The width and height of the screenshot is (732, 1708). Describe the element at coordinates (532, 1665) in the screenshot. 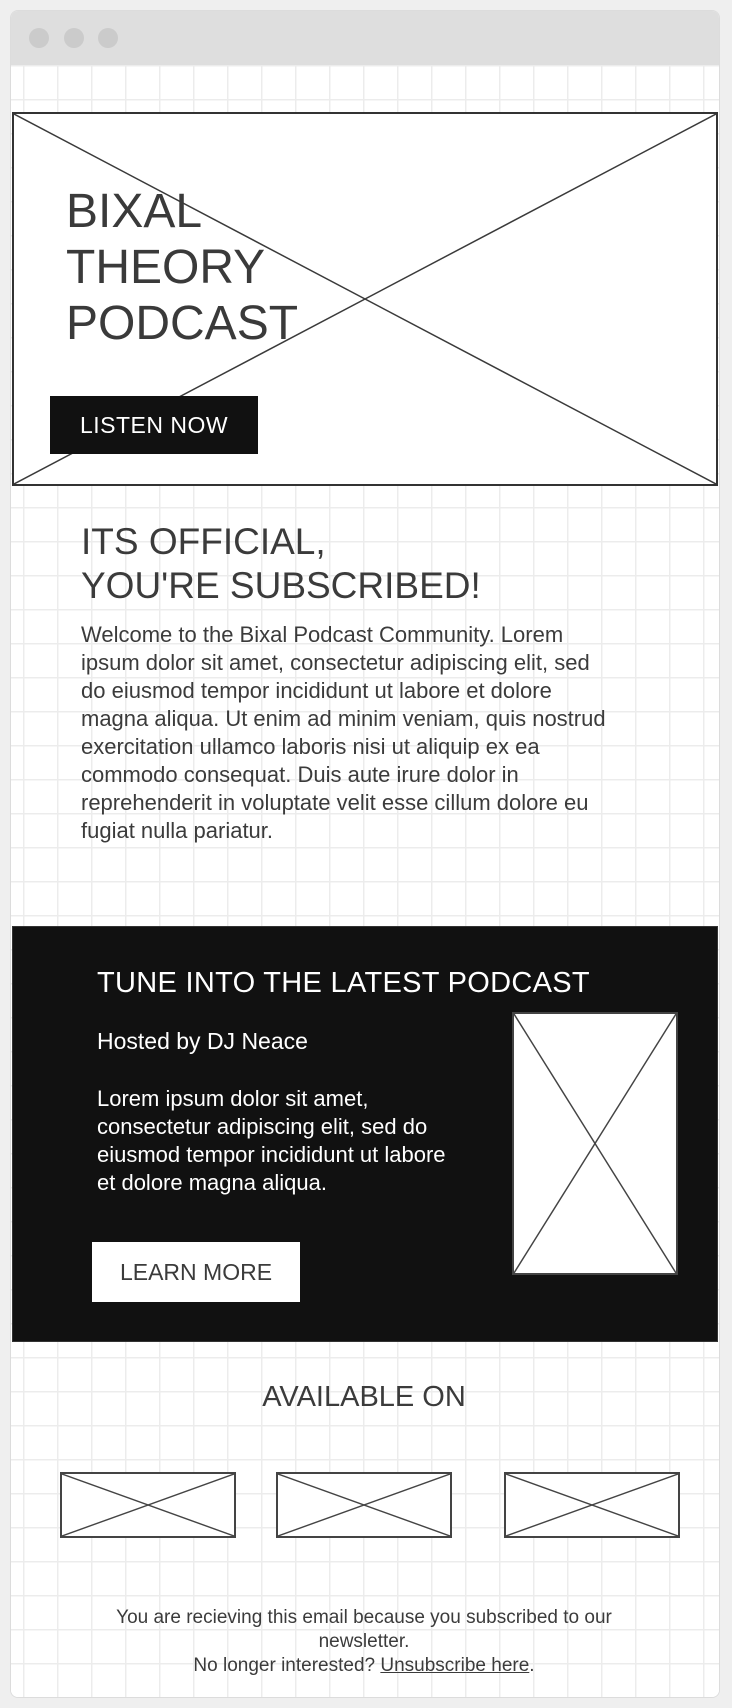

I see `footer-period: .` at that location.